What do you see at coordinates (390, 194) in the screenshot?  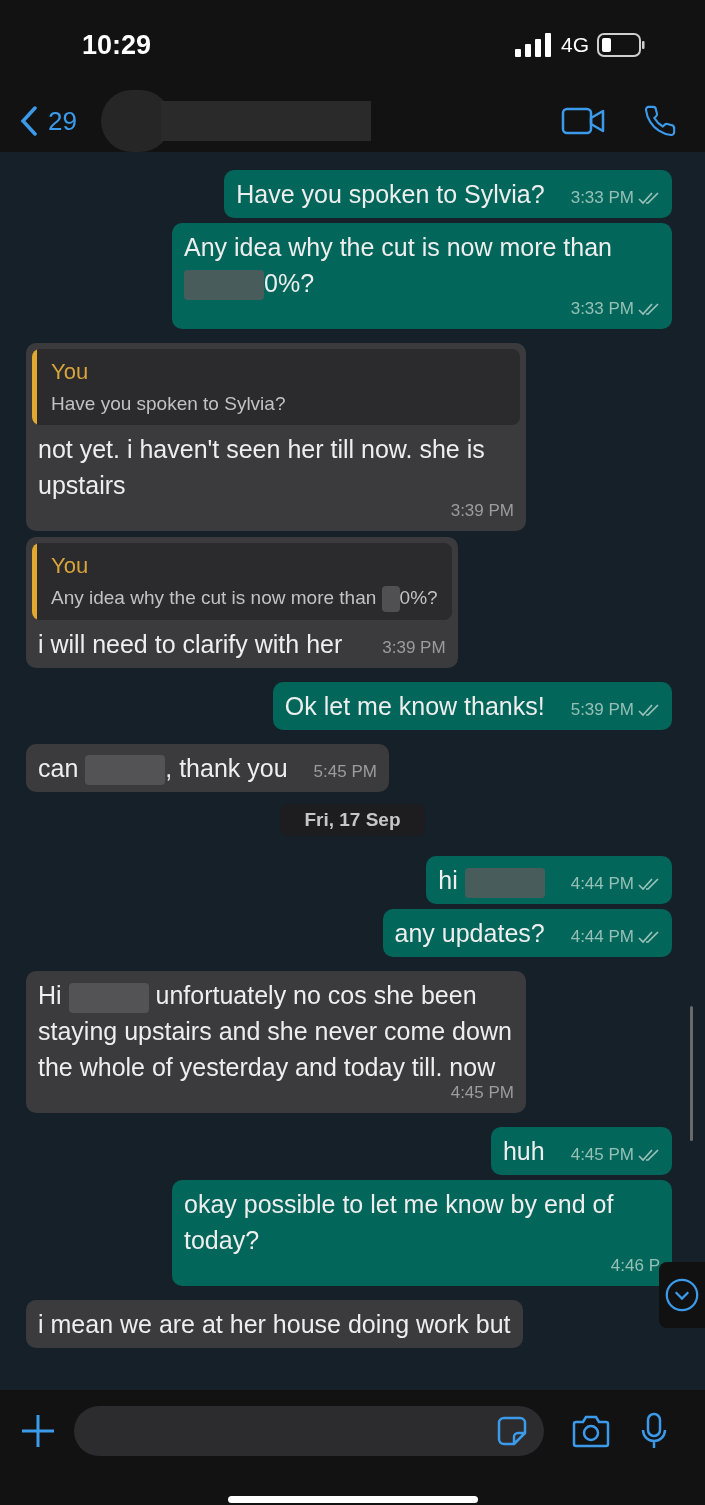 I see `message-text: Have you spoken to Sylvia?` at bounding box center [390, 194].